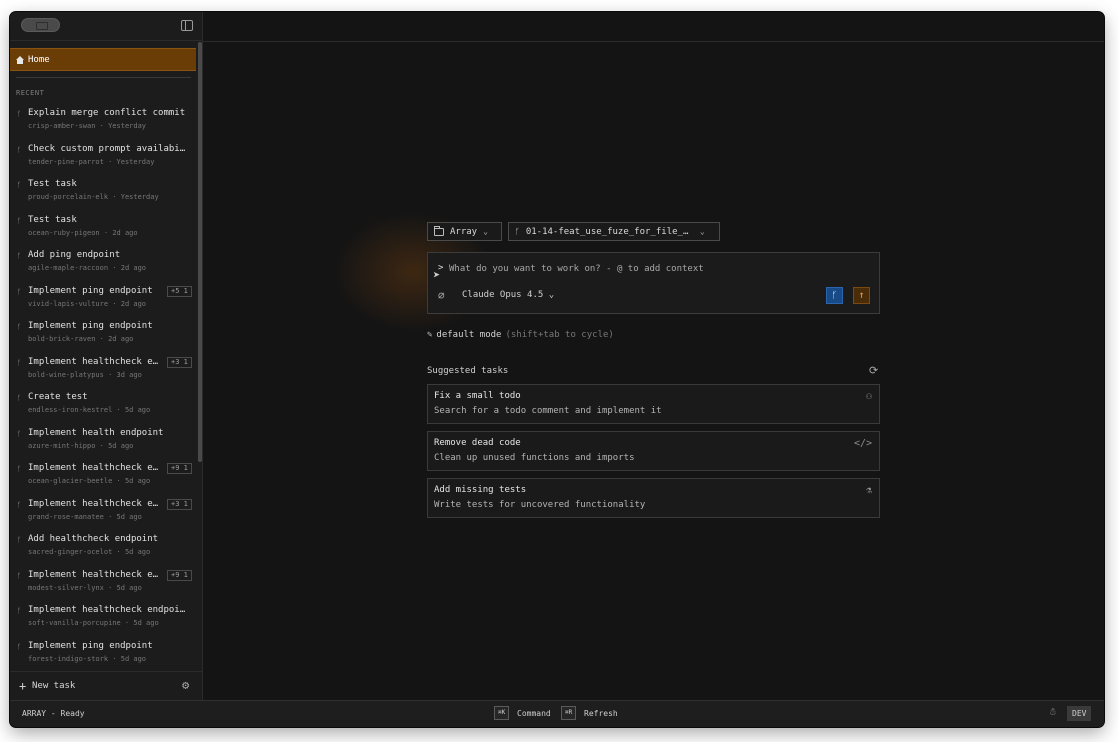 Image resolution: width=1118 pixels, height=742 pixels. Describe the element at coordinates (477, 396) in the screenshot. I see `suggestion-title: Fix a small todo` at that location.